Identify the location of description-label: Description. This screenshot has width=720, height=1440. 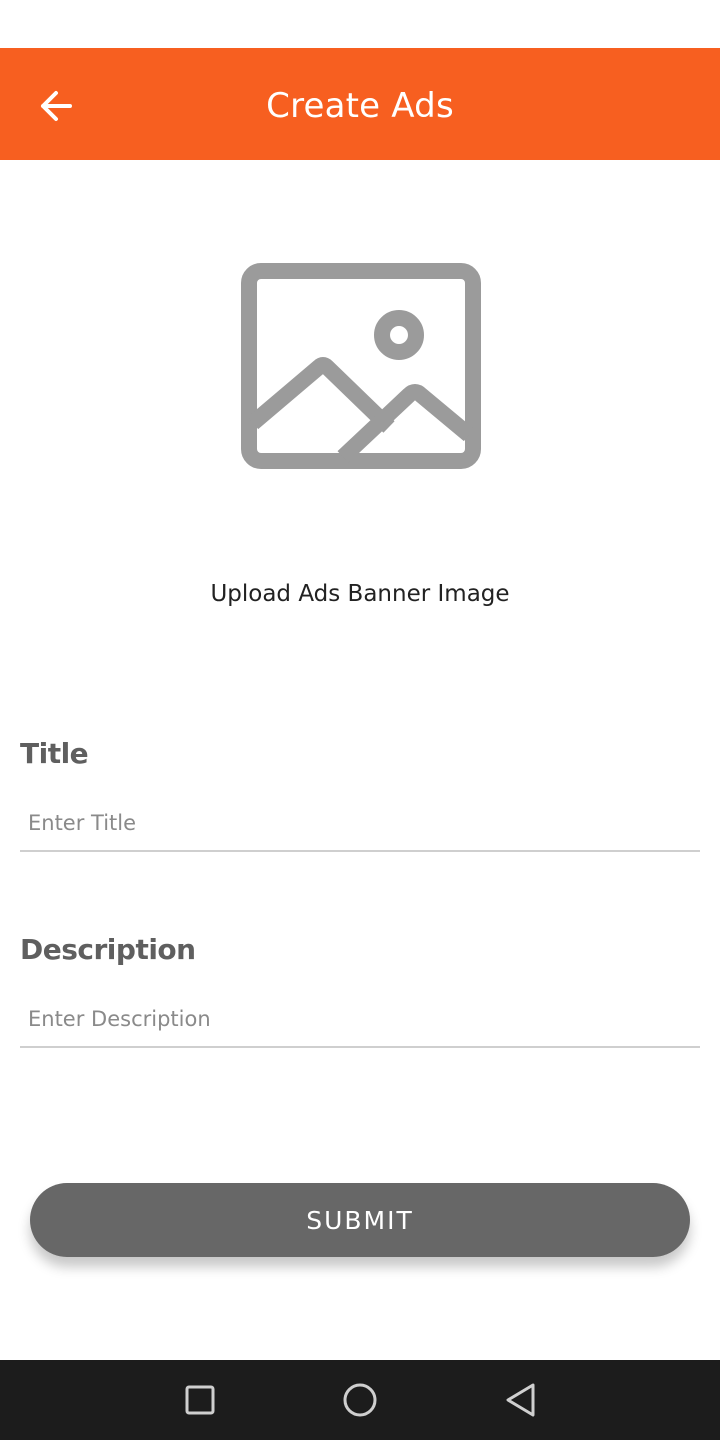
(108, 949).